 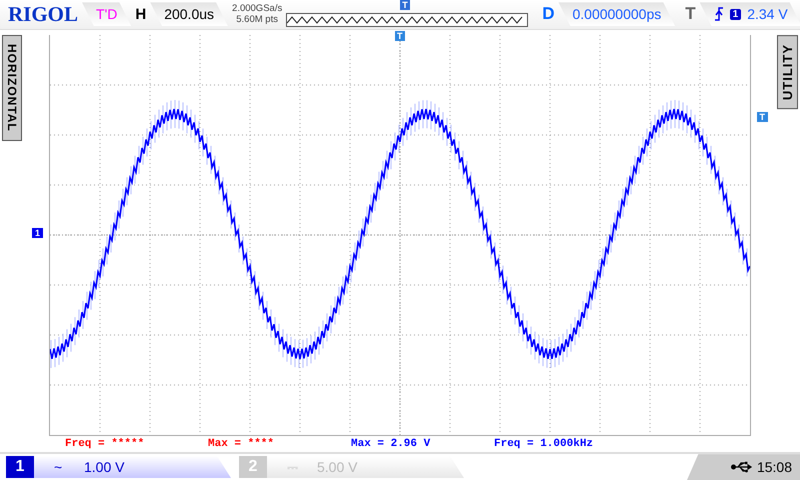 I want to click on trigger-level: 2.34 V, so click(x=767, y=14).